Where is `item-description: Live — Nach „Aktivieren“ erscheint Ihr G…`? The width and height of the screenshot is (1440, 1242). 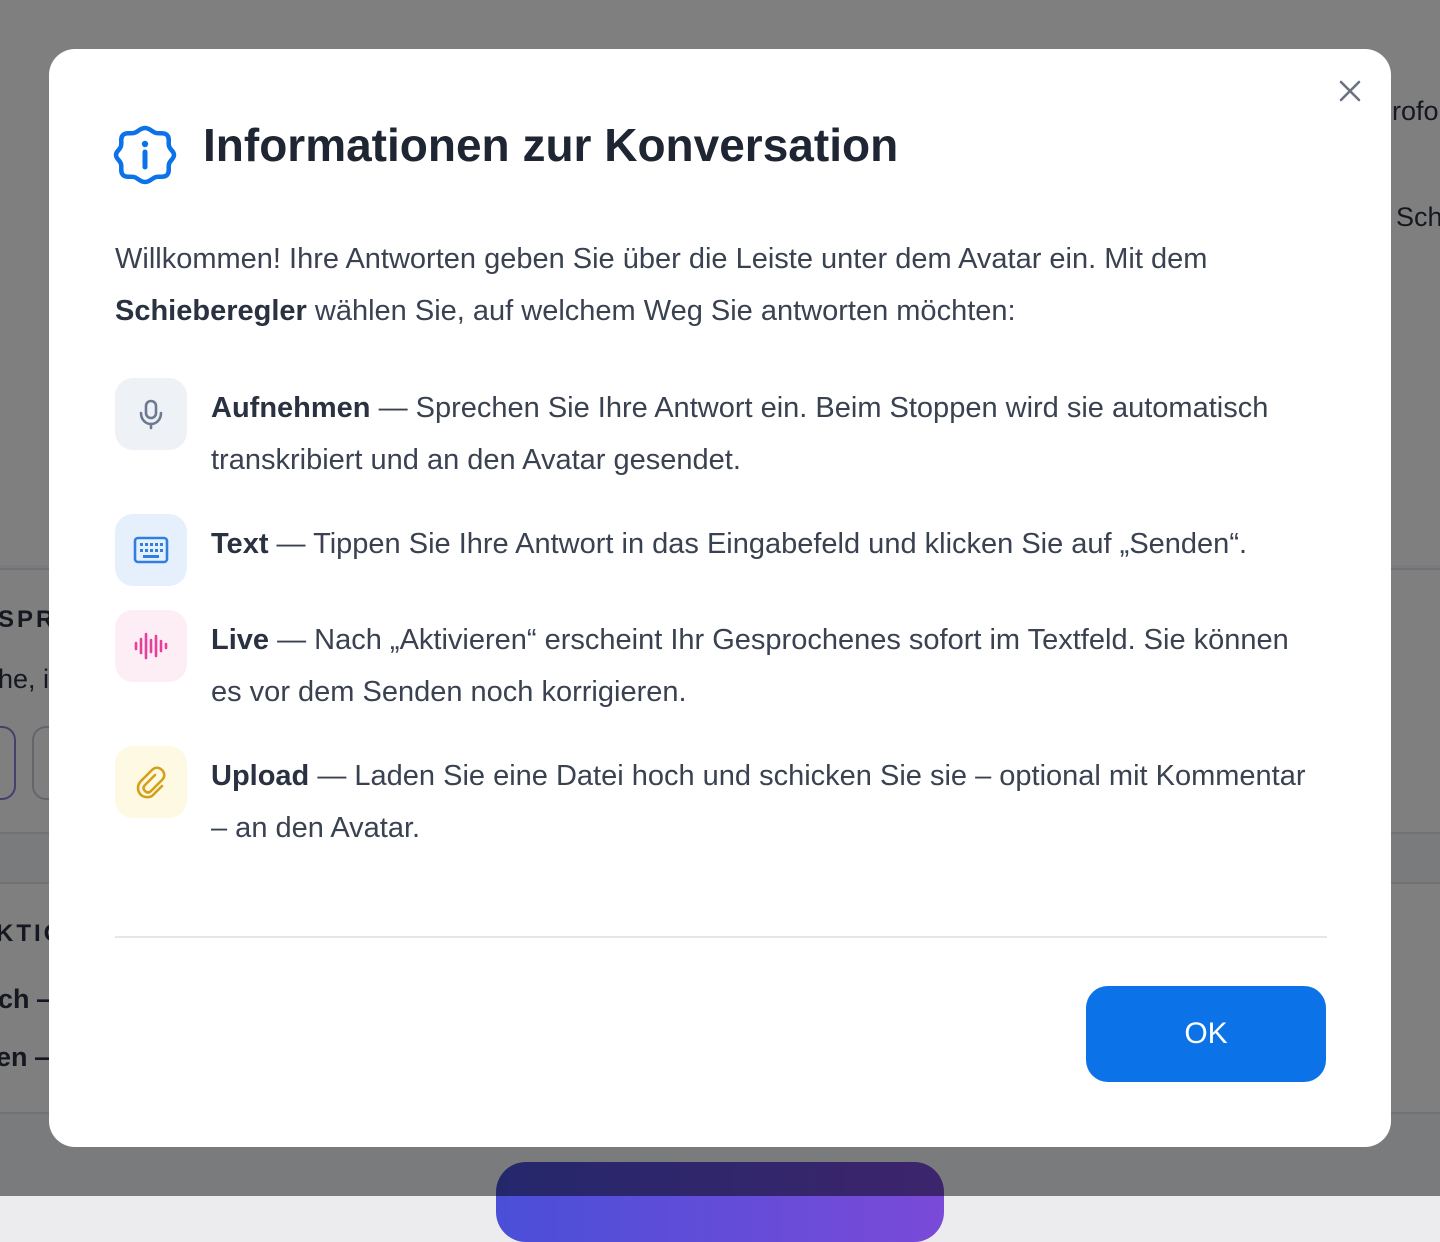
item-description: Live — Nach „Aktivieren“ erscheint Ihr G… is located at coordinates (766, 666).